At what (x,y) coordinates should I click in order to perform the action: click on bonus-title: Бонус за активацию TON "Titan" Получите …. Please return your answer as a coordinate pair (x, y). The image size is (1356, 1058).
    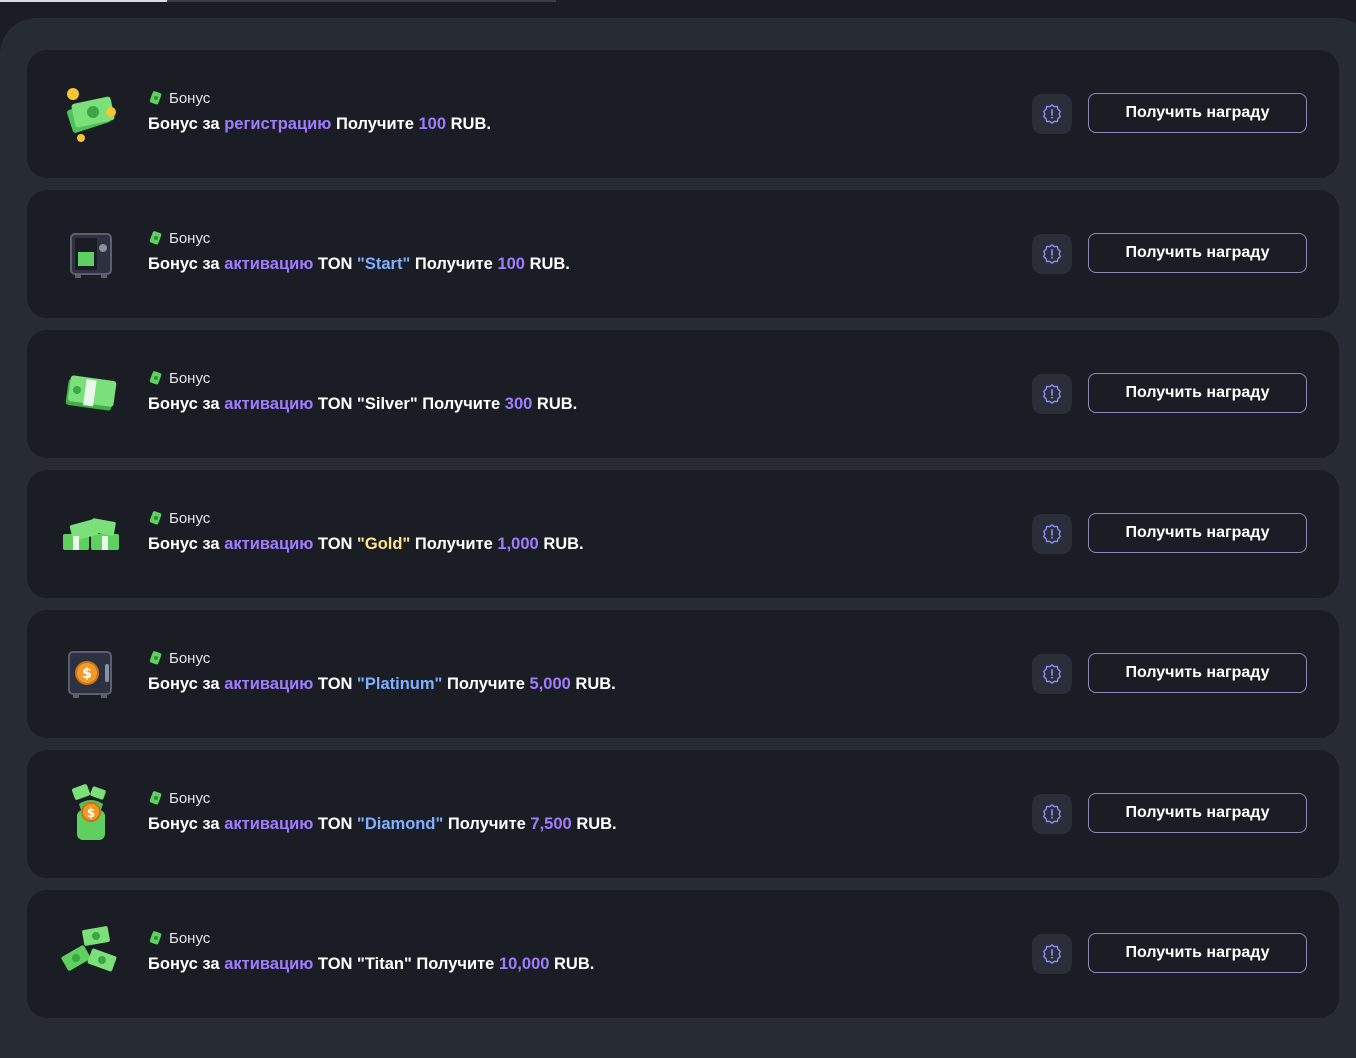
    Looking at the image, I should click on (371, 964).